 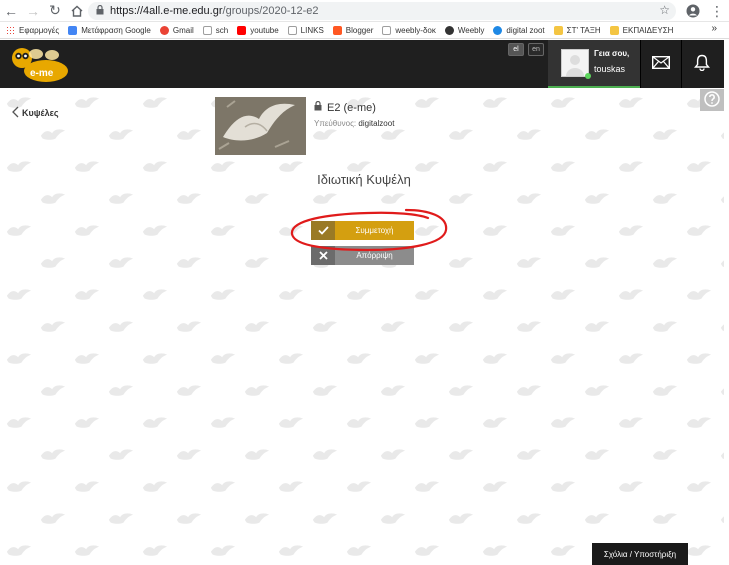 I want to click on blogger-icon, so click(x=337, y=30).